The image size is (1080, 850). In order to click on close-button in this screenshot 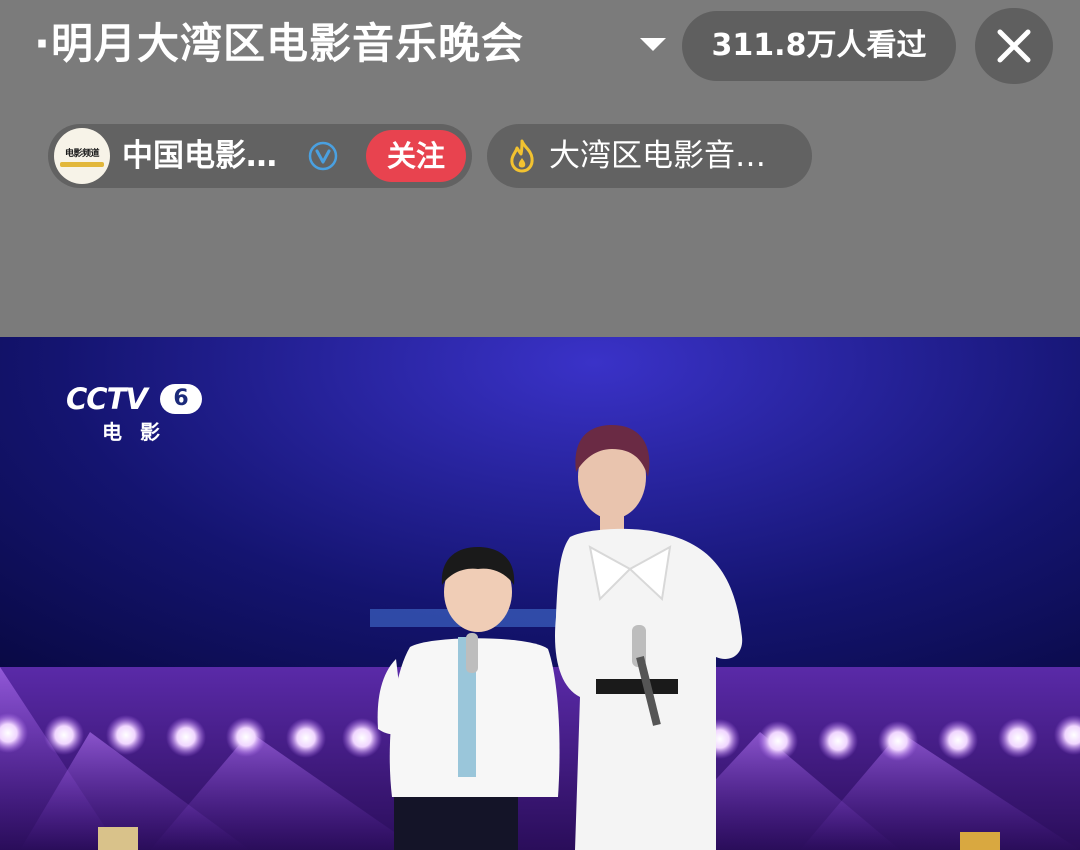, I will do `click(1014, 46)`.